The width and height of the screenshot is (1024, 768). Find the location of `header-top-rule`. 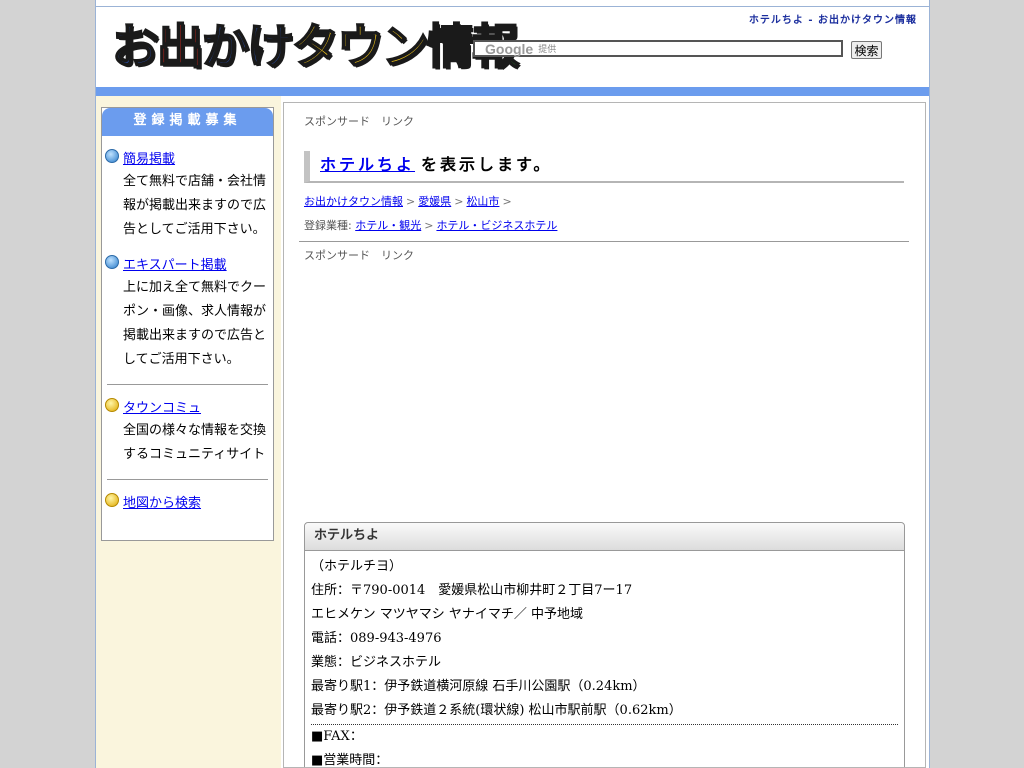

header-top-rule is located at coordinates (512, 6).